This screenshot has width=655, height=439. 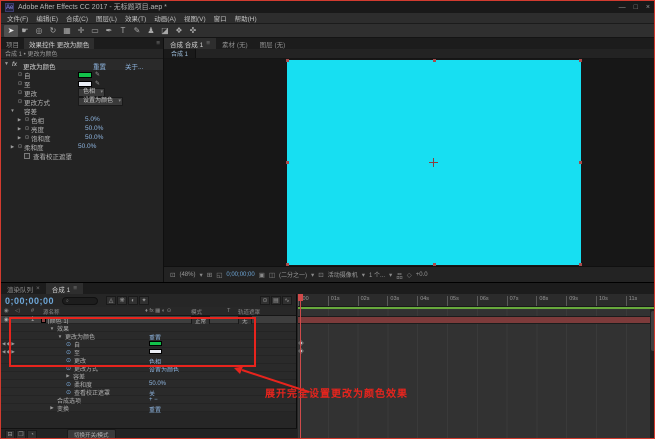 What do you see at coordinates (47, 18) in the screenshot?
I see `menu-item-1: 编辑(E)` at bounding box center [47, 18].